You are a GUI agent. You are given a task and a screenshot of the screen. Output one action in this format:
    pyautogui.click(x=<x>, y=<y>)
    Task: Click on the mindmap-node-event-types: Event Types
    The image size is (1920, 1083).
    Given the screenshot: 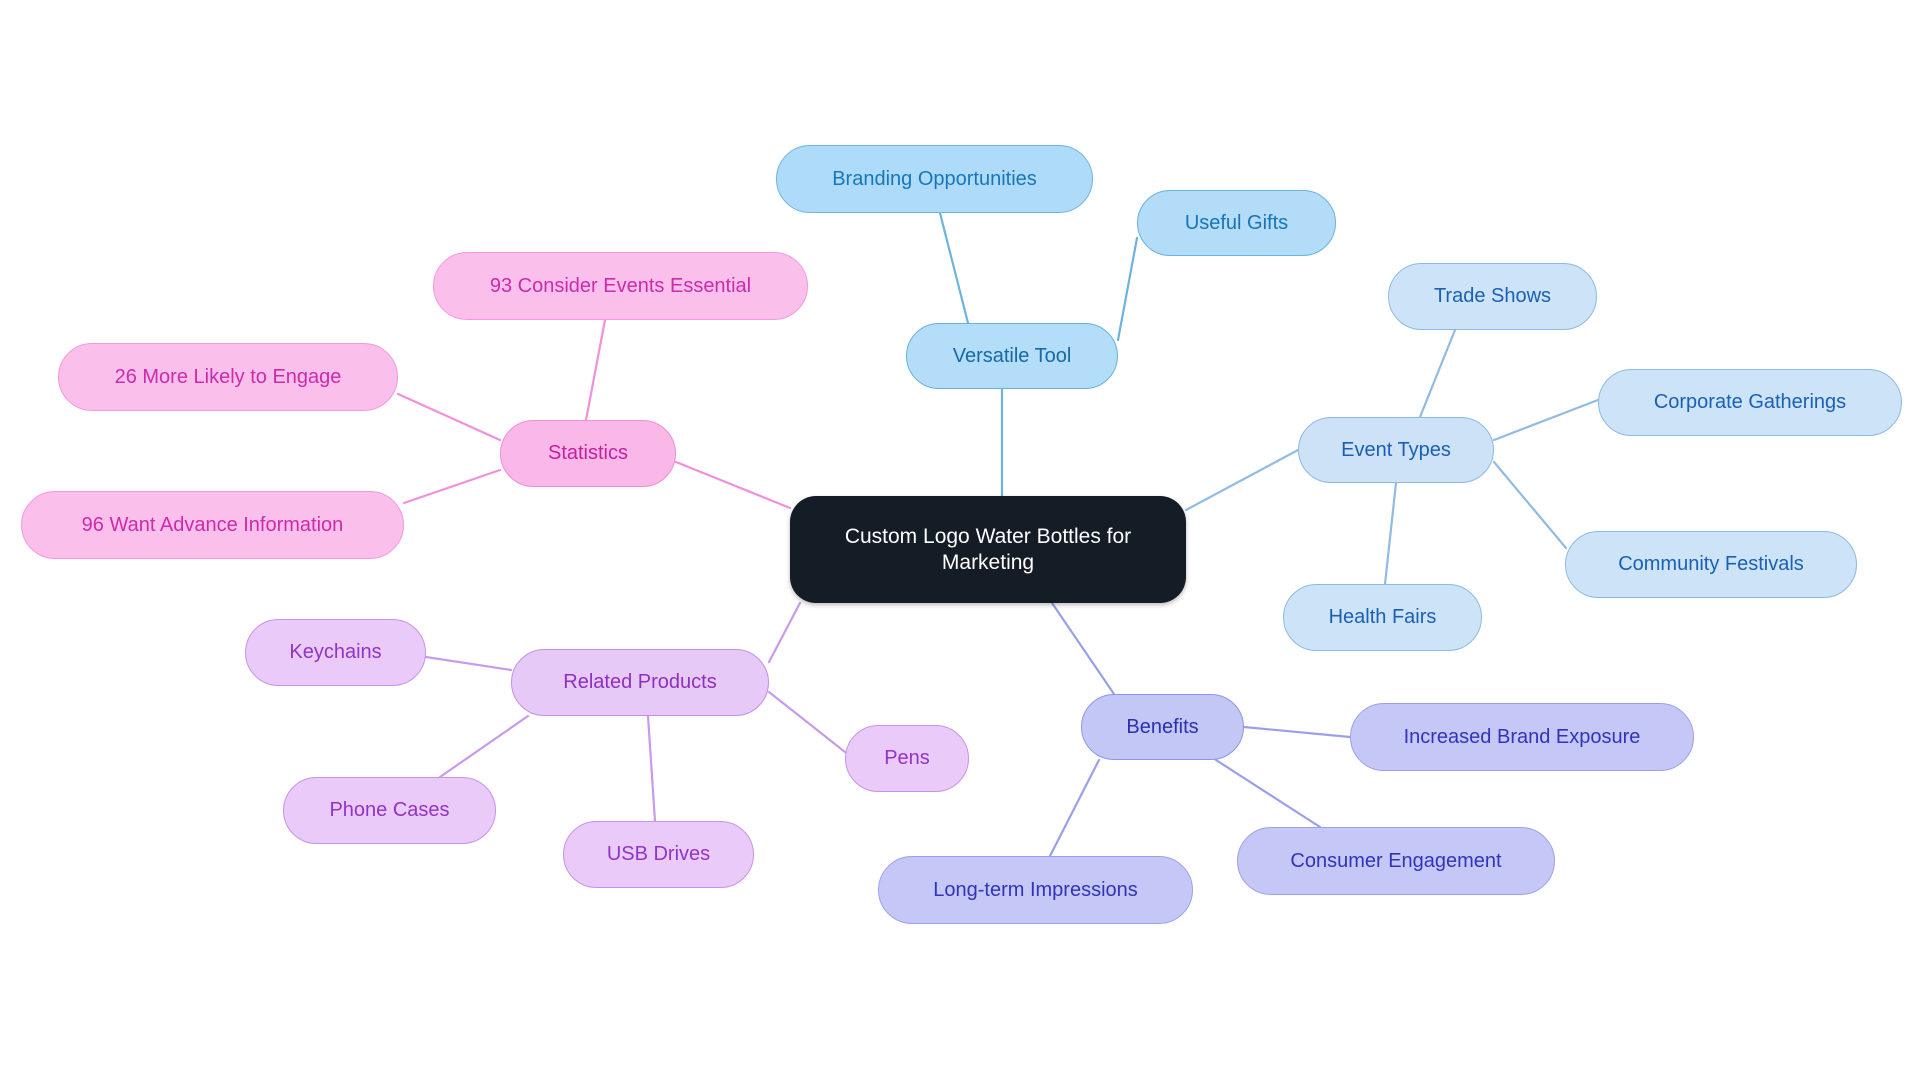 What is the action you would take?
    pyautogui.click(x=1396, y=450)
    